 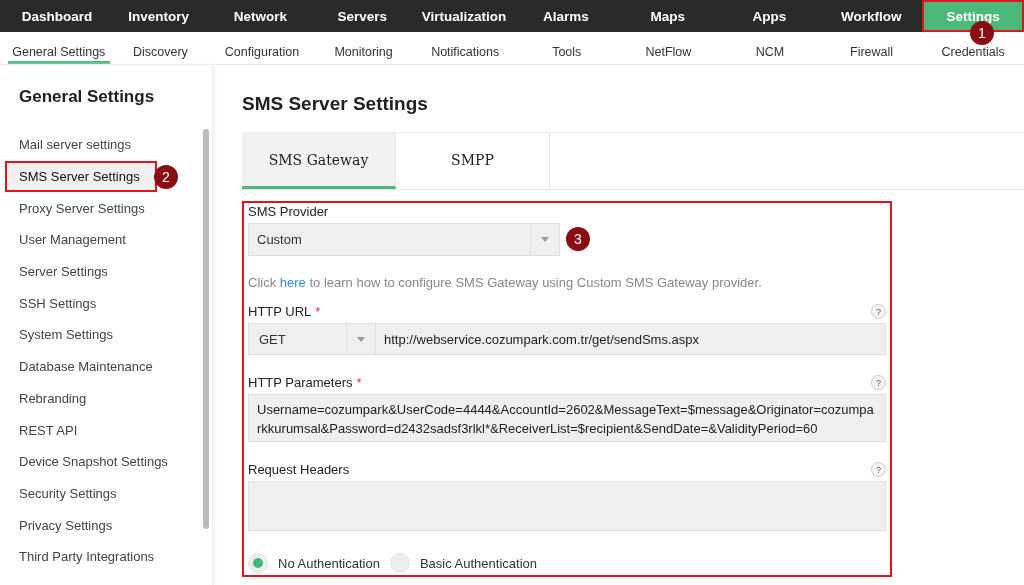 What do you see at coordinates (319, 161) in the screenshot?
I see `tab: SMS Gateway` at bounding box center [319, 161].